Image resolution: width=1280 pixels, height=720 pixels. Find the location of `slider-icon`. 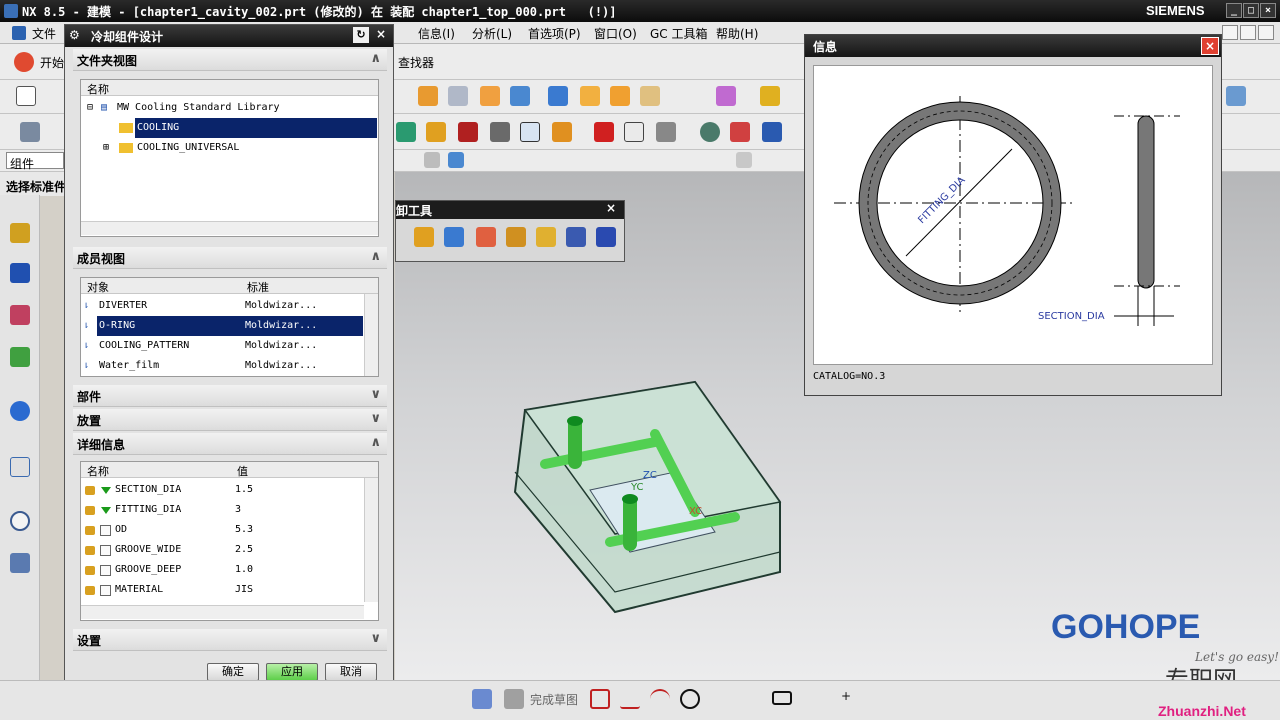

slider-icon is located at coordinates (604, 132).